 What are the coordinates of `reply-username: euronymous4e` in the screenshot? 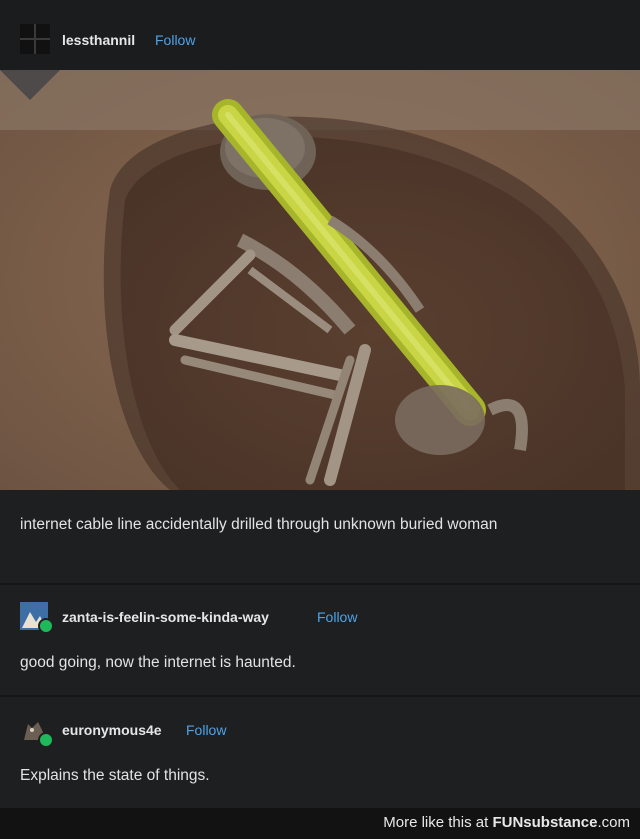 It's located at (112, 730).